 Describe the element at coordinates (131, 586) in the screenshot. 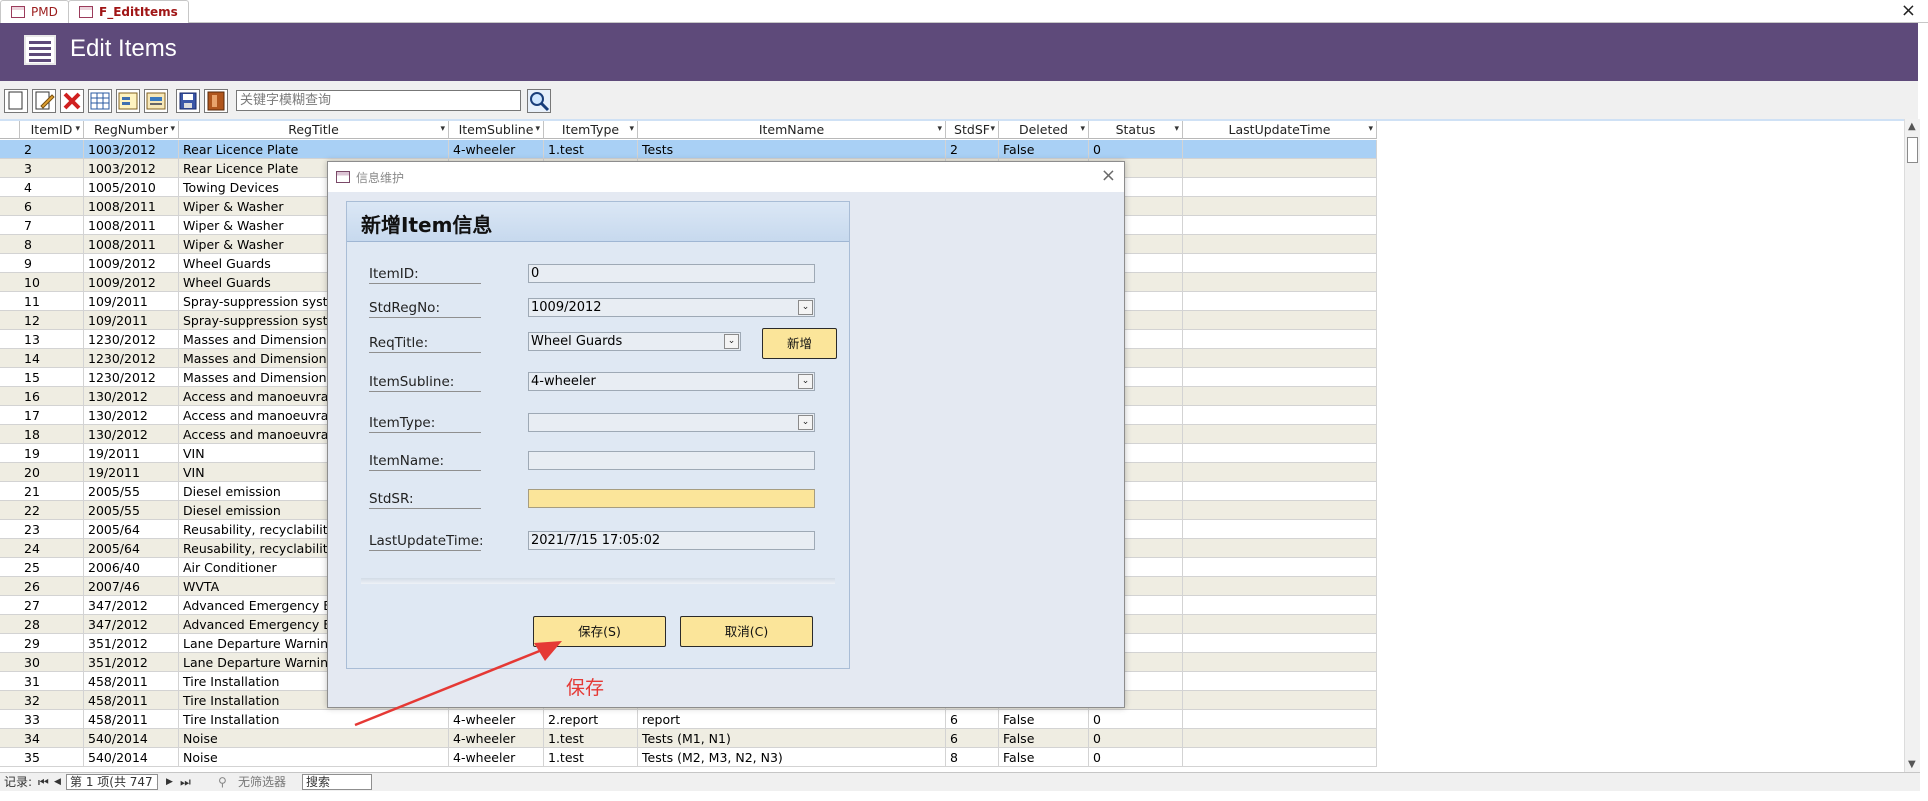

I see `cell-regnumber: 2007/46` at that location.